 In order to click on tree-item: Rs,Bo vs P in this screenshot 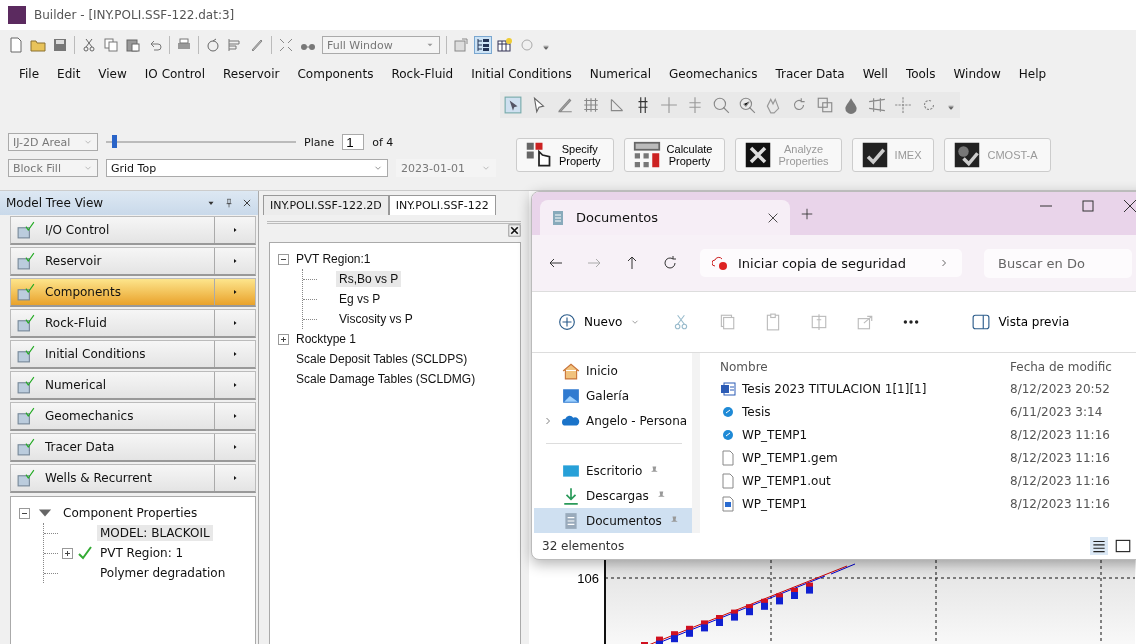, I will do `click(369, 279)`.